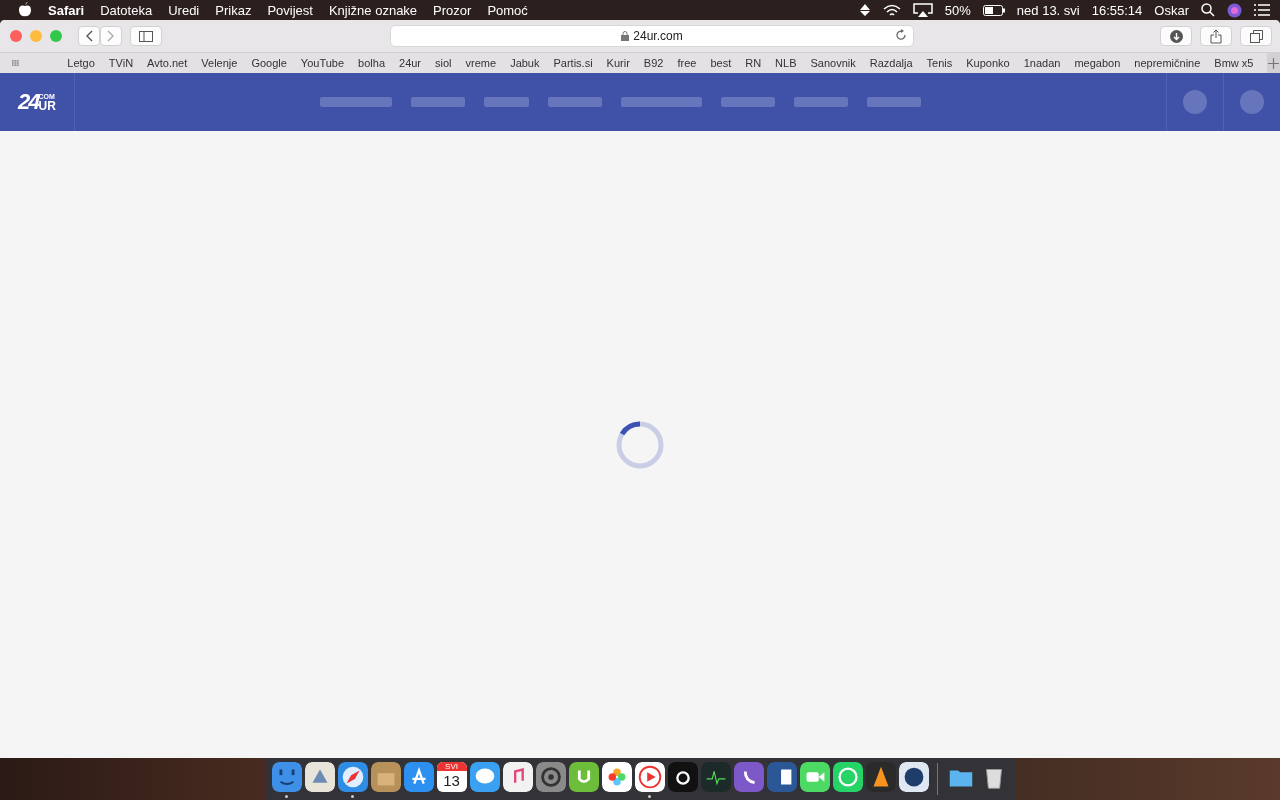  What do you see at coordinates (290, 10) in the screenshot?
I see `menu-item: Povijest` at bounding box center [290, 10].